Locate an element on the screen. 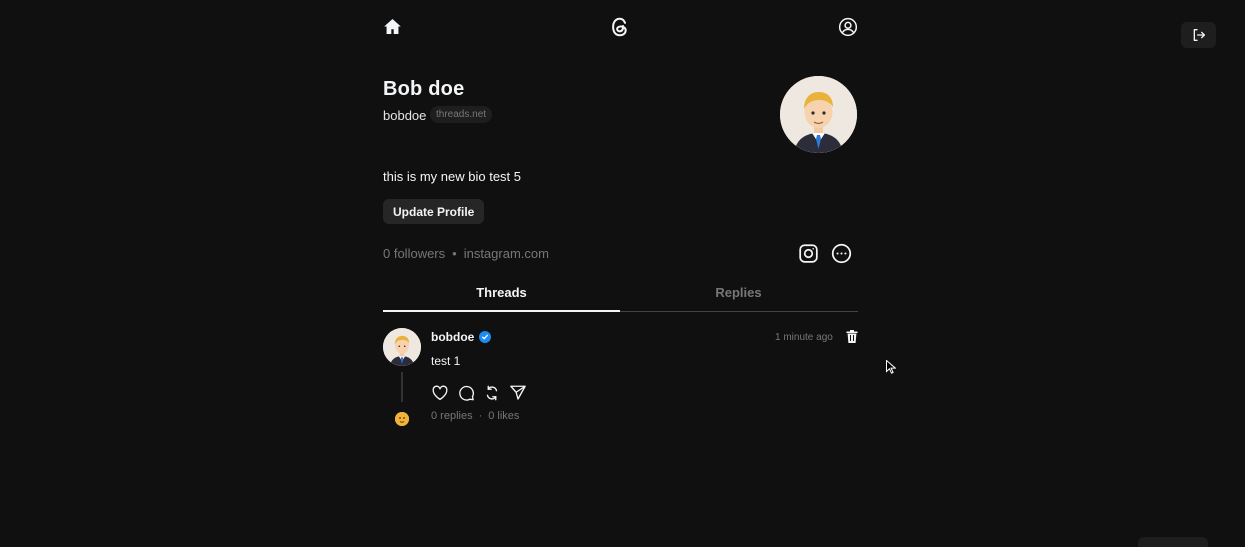  logout-button is located at coordinates (1198, 35).